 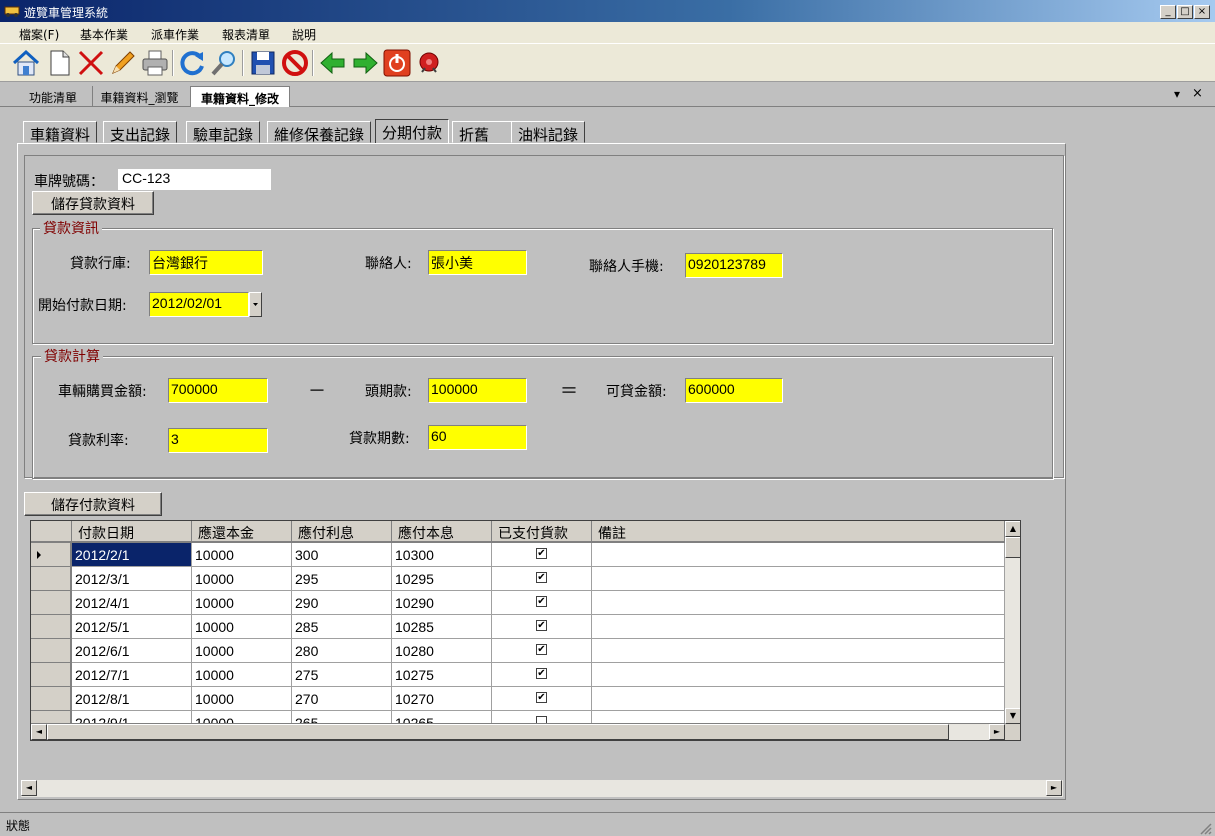 What do you see at coordinates (194, 179) in the screenshot?
I see `plate-field: CC-123` at bounding box center [194, 179].